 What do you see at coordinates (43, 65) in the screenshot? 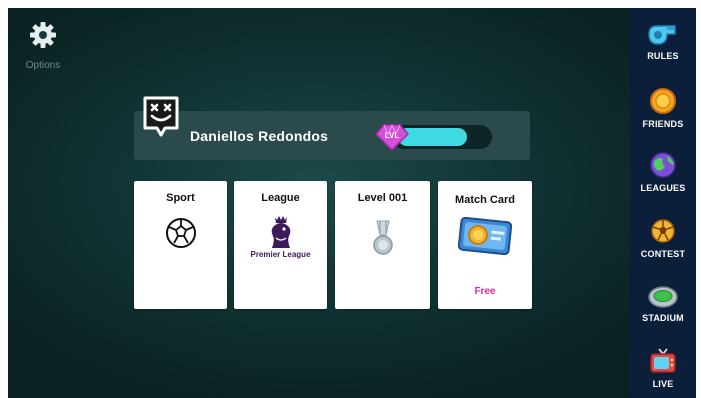
I see `options-label: Options` at bounding box center [43, 65].